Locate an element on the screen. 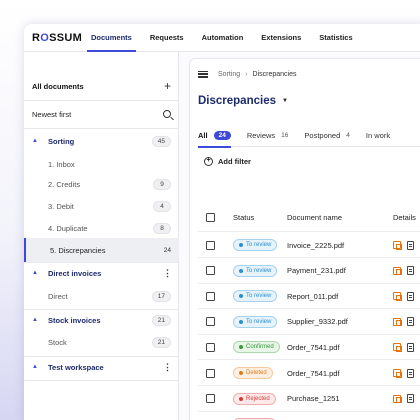 This screenshot has height=420, width=420. tab-bar: All 24 Reviews 16 Postponed 4 In work is located at coordinates (309, 136).